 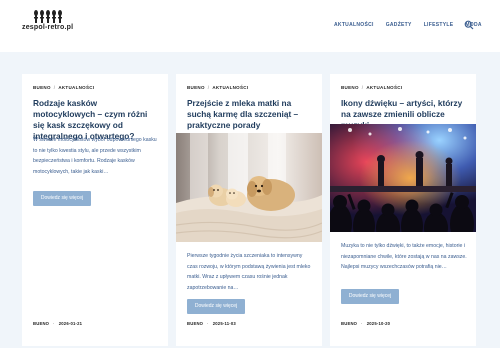 What do you see at coordinates (378, 323) in the screenshot?
I see `post-date: 2025-10-20` at bounding box center [378, 323].